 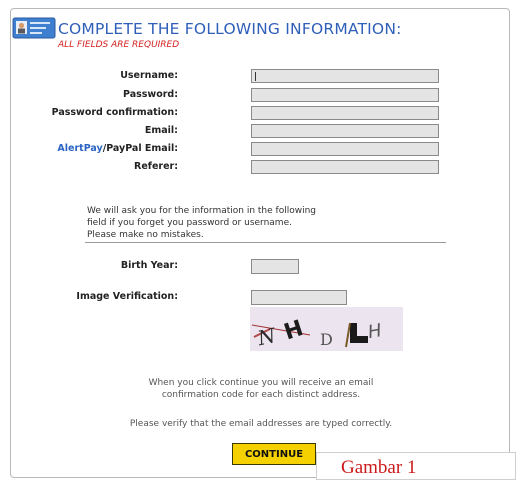 What do you see at coordinates (225, 77) in the screenshot?
I see `username-row: Username:` at bounding box center [225, 77].